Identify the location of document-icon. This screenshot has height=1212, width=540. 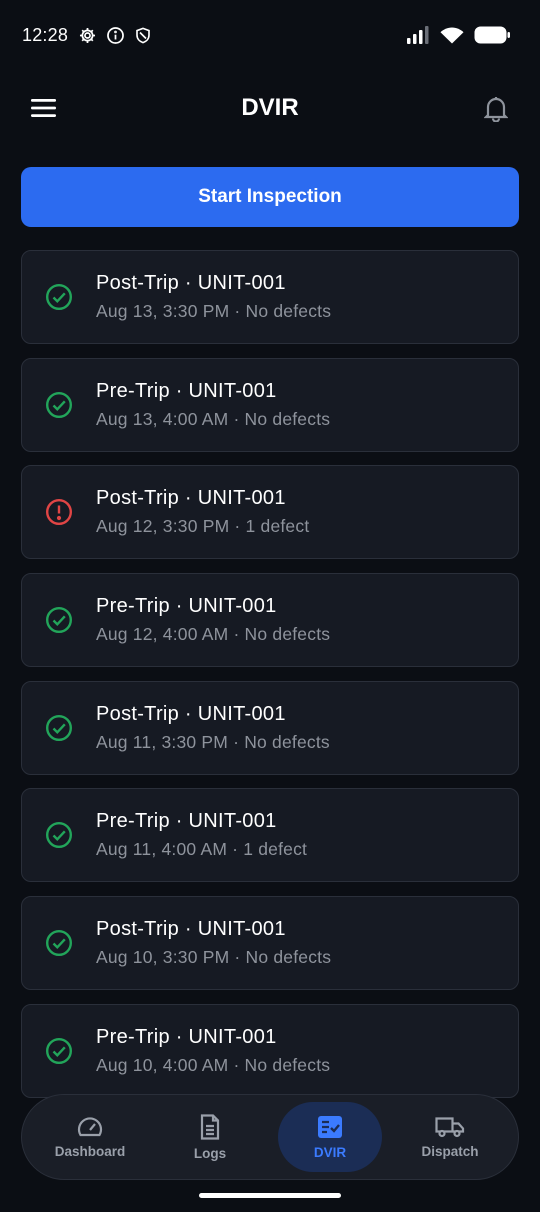
(210, 1126).